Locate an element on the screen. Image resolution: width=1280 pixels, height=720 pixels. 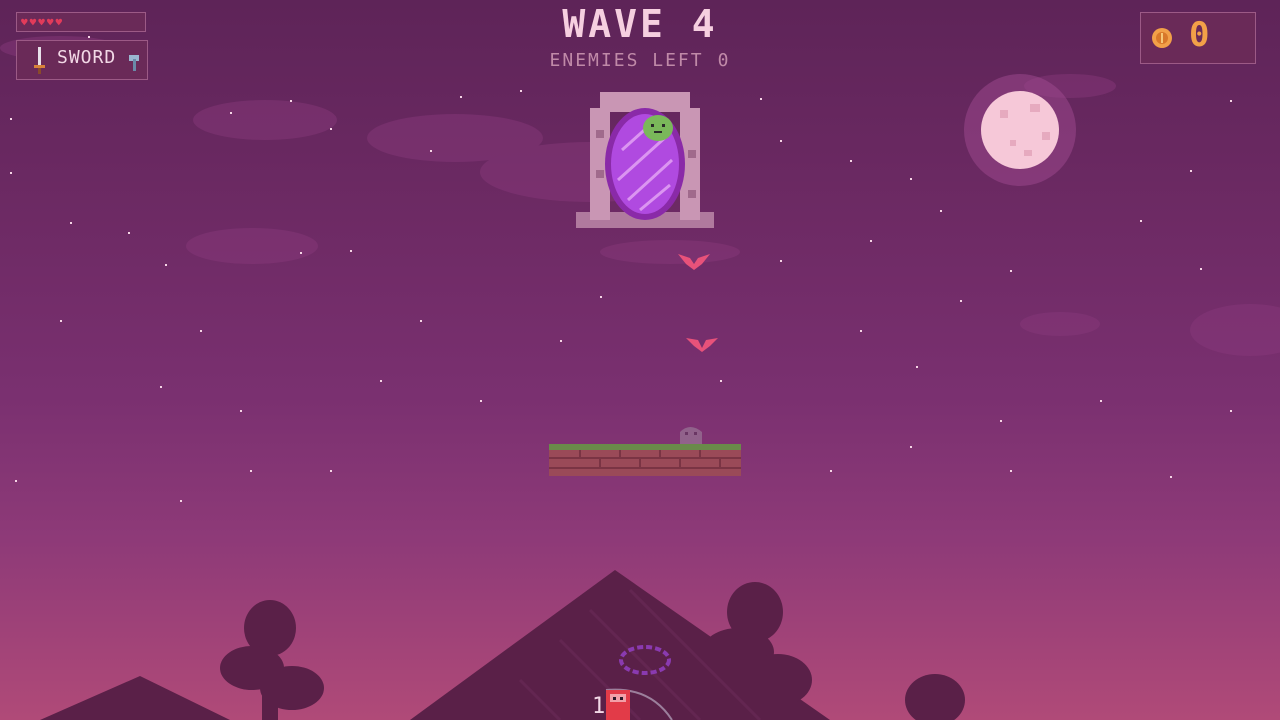
brick-platform is located at coordinates (645, 460).